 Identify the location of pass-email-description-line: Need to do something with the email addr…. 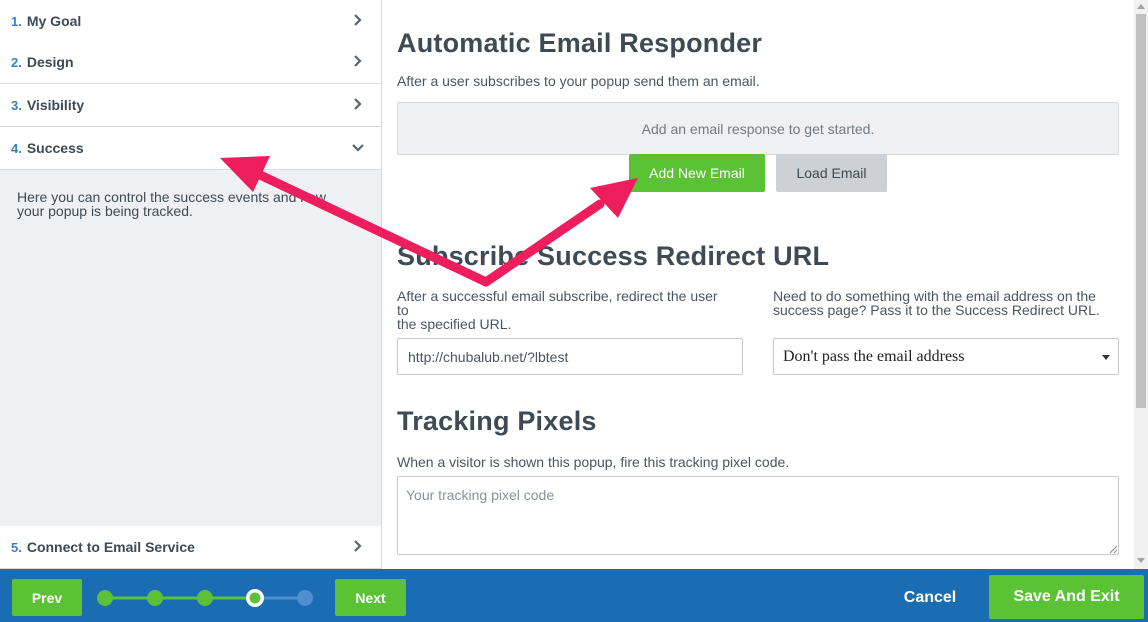
(934, 296).